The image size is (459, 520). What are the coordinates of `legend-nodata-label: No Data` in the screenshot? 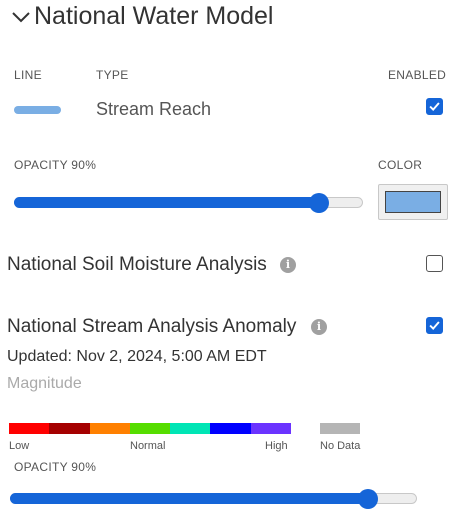 It's located at (340, 446).